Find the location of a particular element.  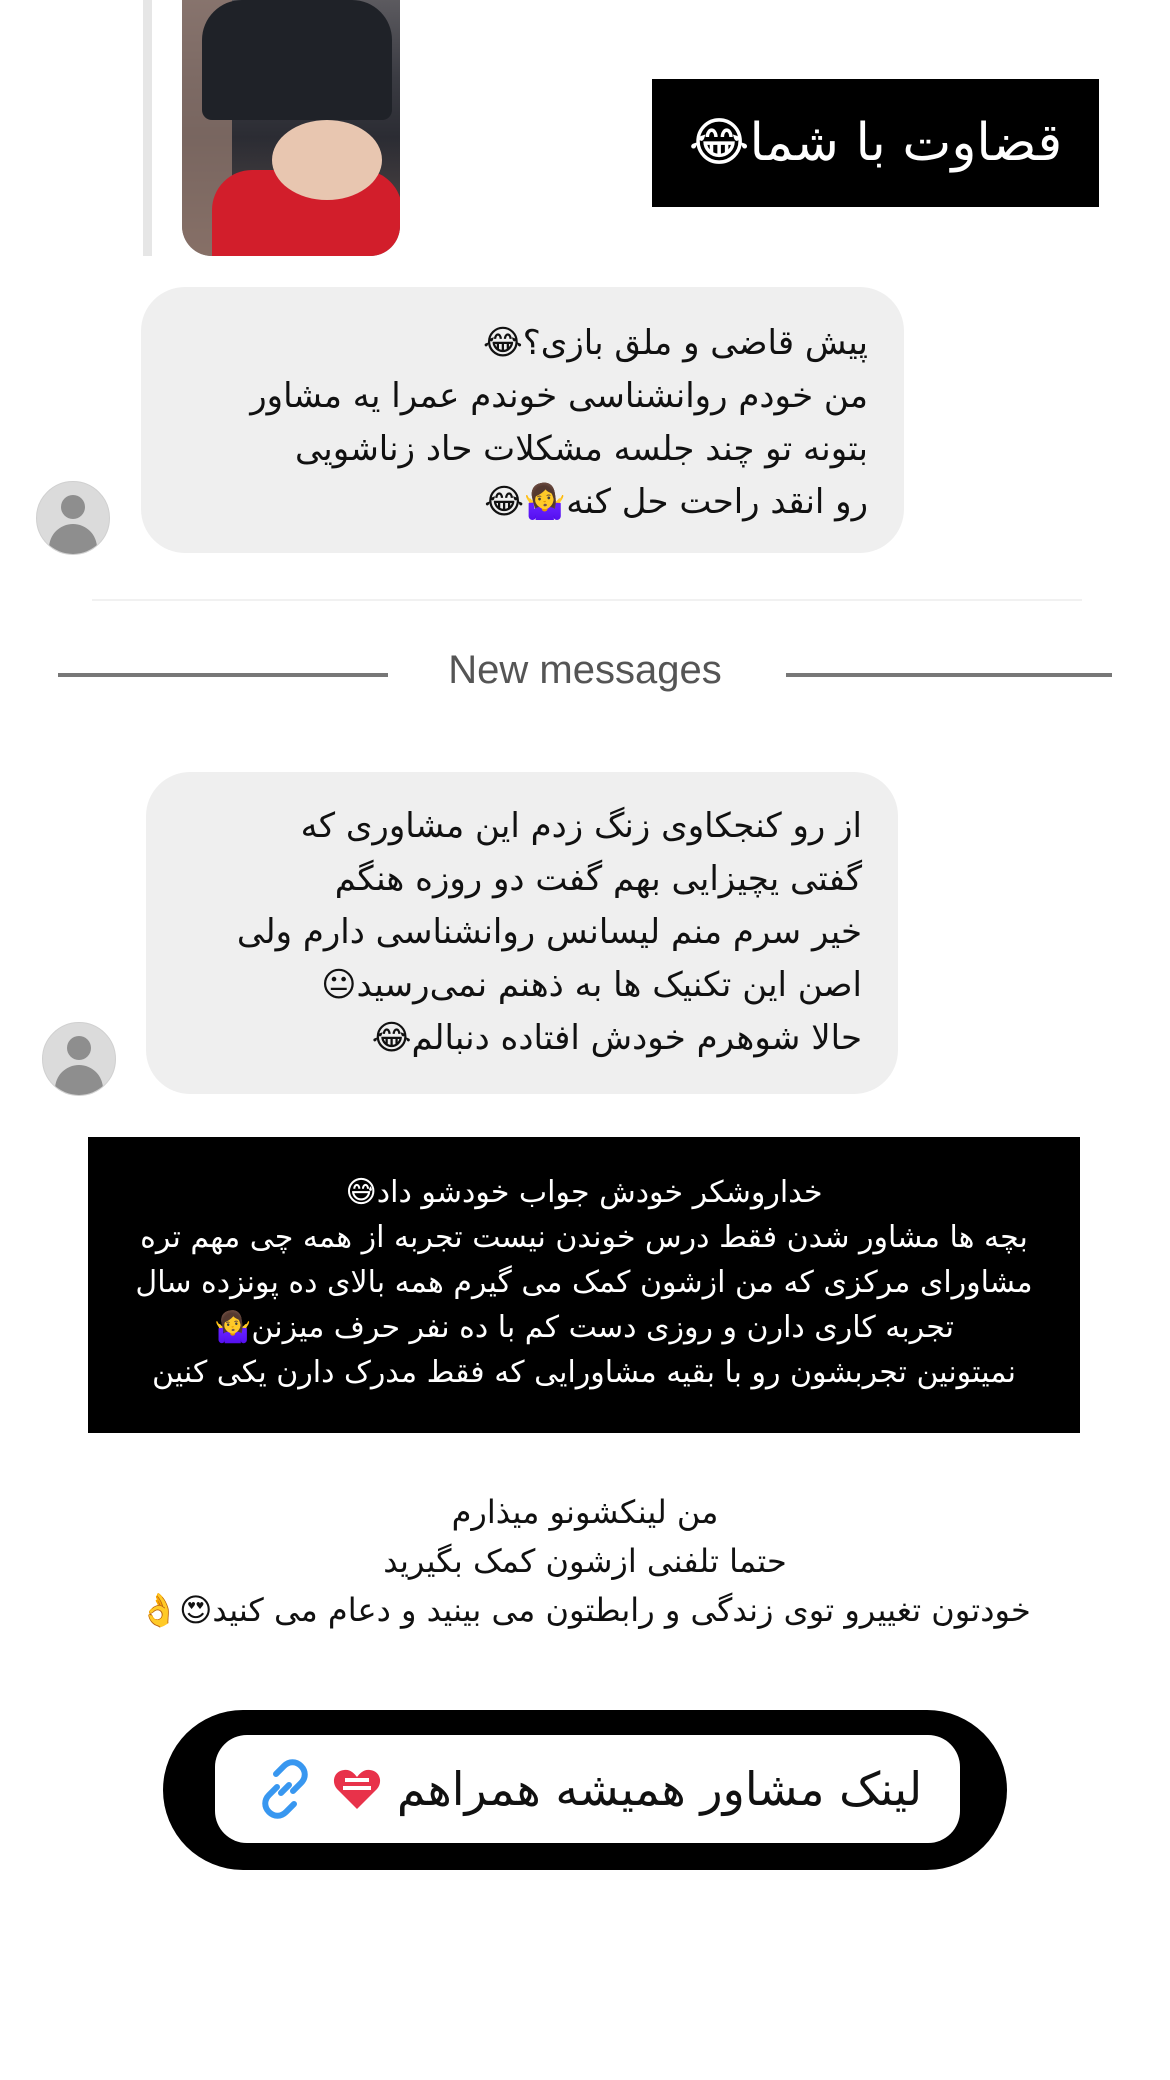

story-text-overlay-top: قضاوت با شما😂 is located at coordinates (875, 143).